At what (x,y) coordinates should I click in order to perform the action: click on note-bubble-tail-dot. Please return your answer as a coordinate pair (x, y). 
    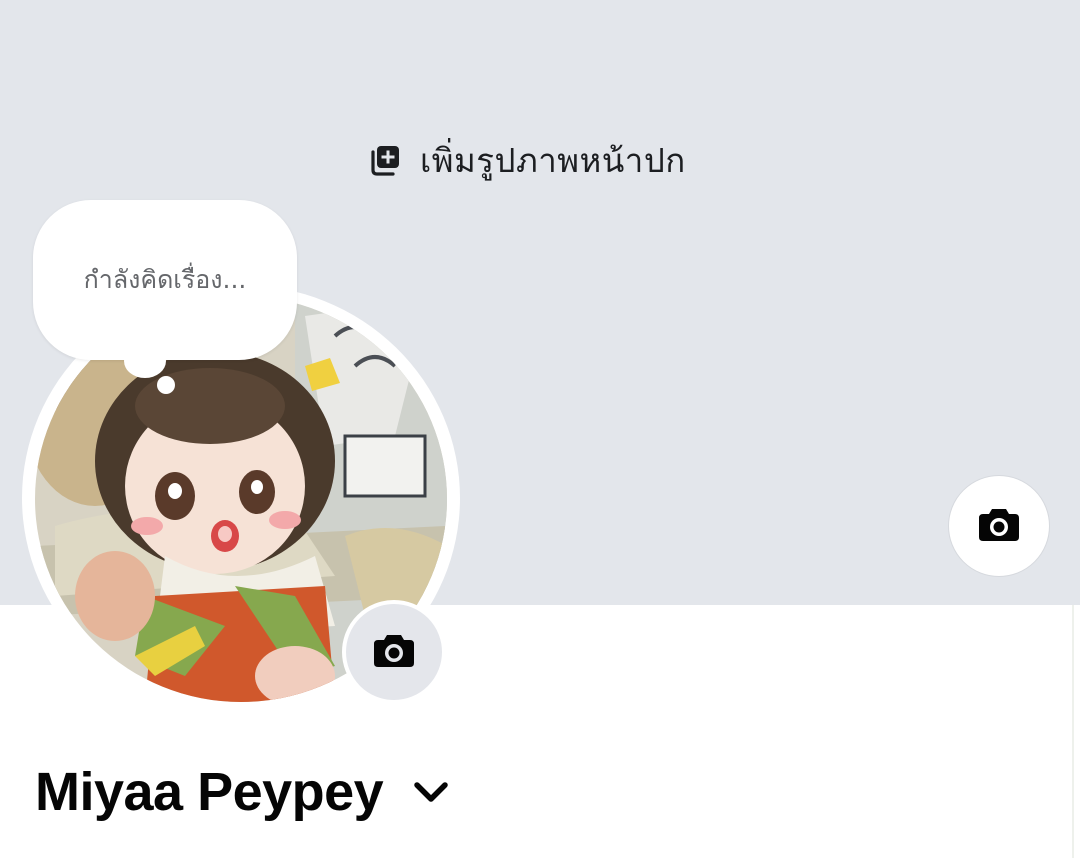
    Looking at the image, I should click on (166, 385).